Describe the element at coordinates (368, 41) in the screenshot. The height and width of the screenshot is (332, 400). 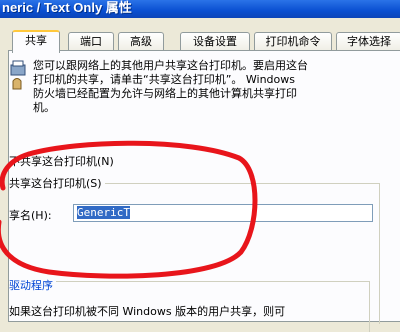
I see `tab-font-selection: 字体选择` at that location.